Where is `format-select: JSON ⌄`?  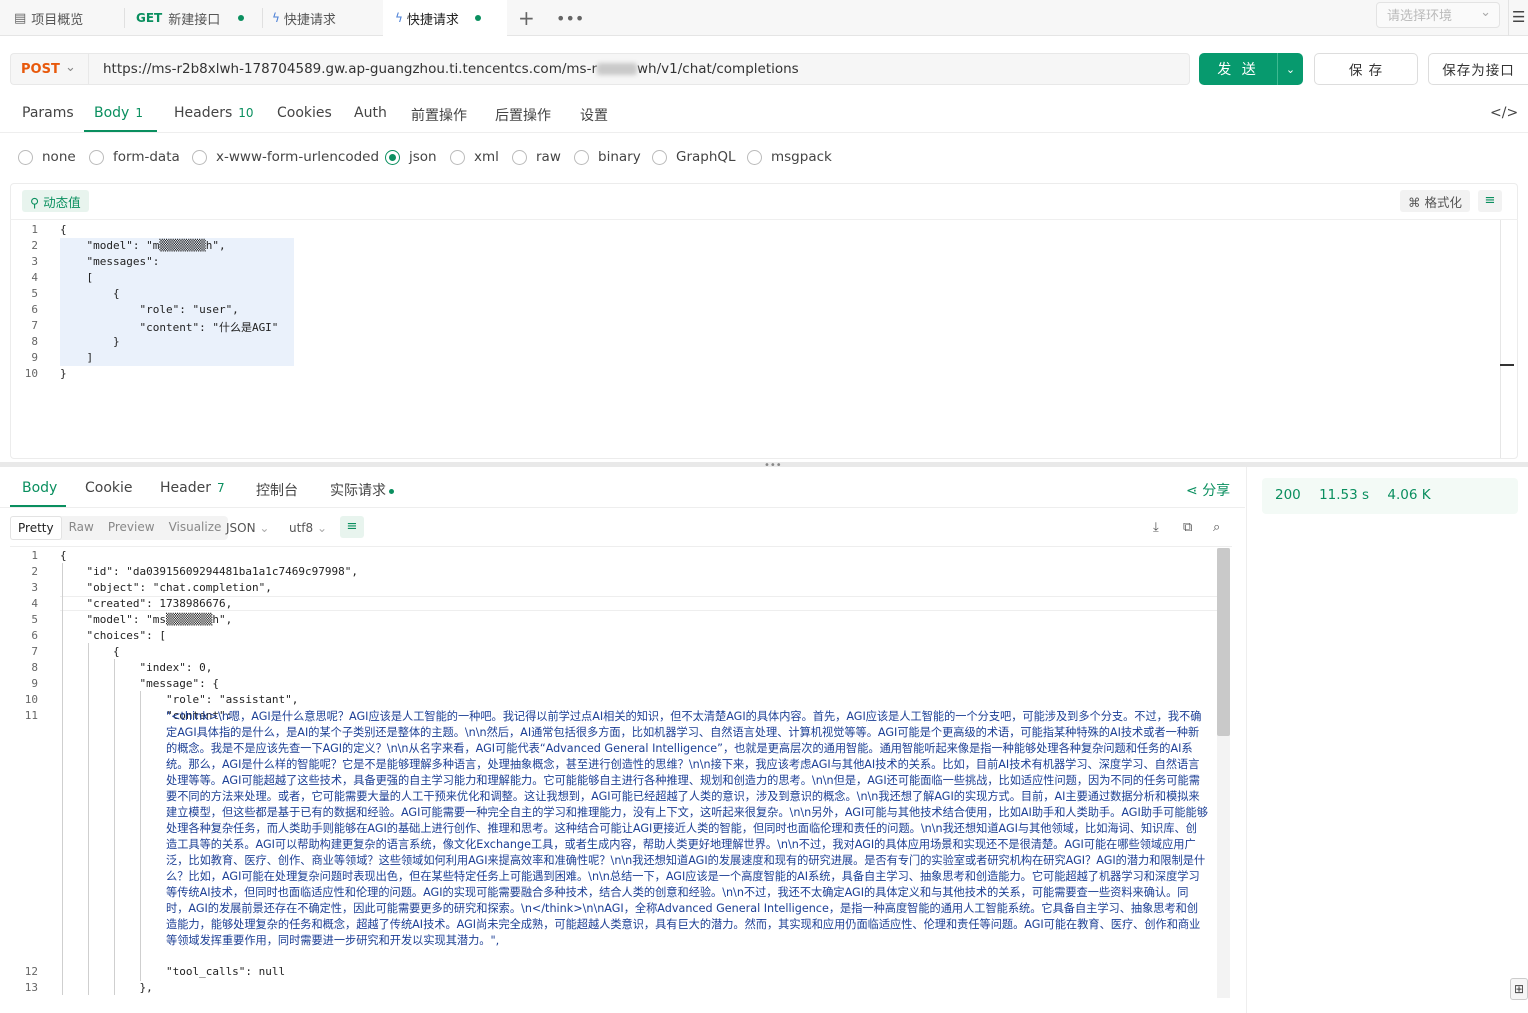
format-select: JSON ⌄ is located at coordinates (247, 528).